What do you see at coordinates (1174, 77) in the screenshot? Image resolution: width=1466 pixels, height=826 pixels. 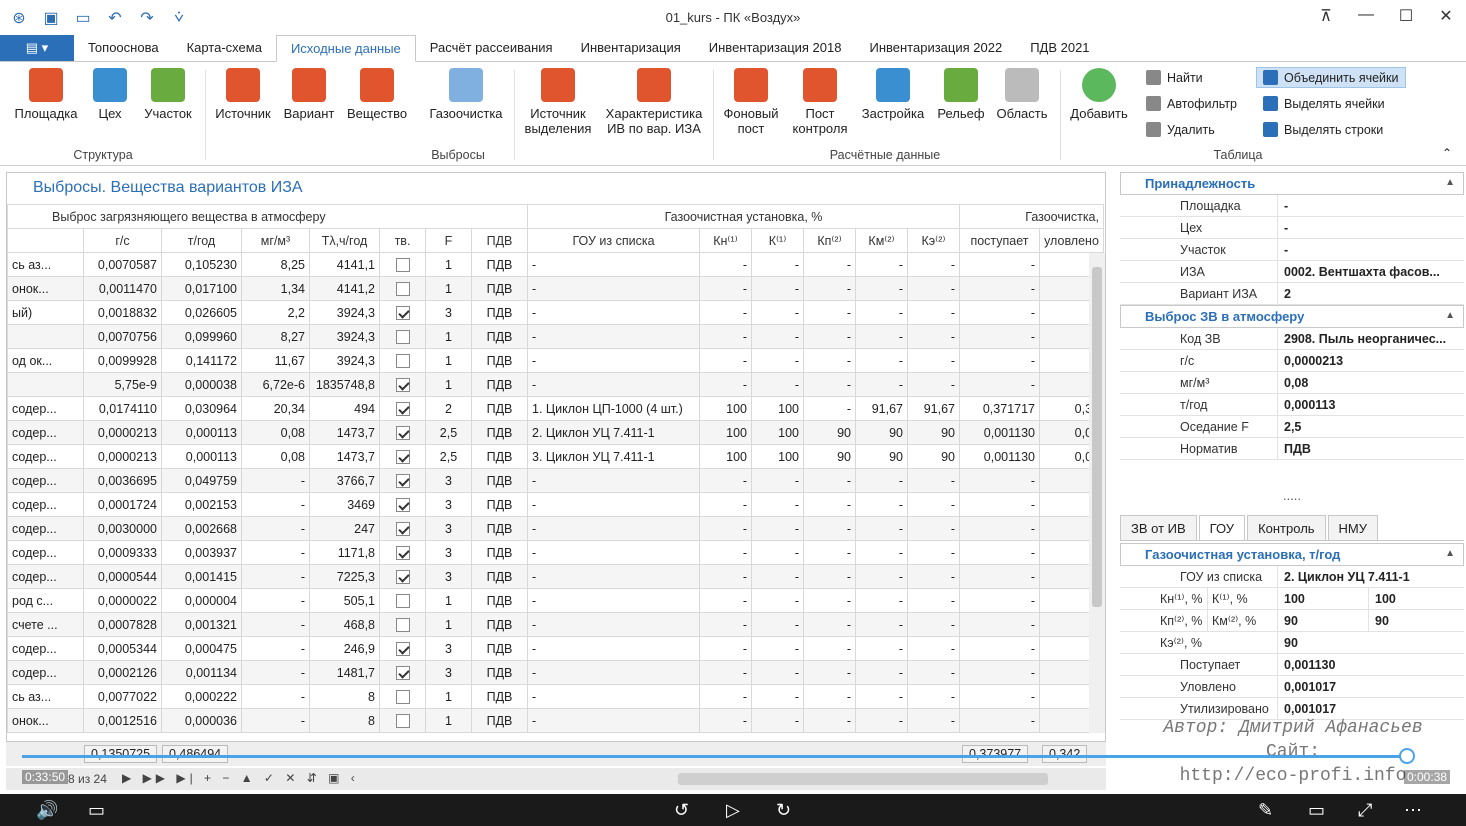 I see `find-button: Найти` at bounding box center [1174, 77].